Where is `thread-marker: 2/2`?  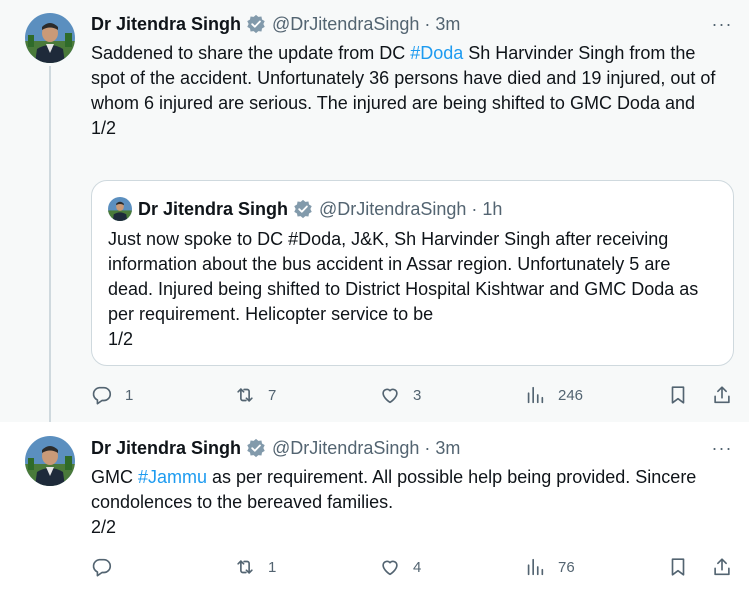 thread-marker: 2/2 is located at coordinates (104, 527).